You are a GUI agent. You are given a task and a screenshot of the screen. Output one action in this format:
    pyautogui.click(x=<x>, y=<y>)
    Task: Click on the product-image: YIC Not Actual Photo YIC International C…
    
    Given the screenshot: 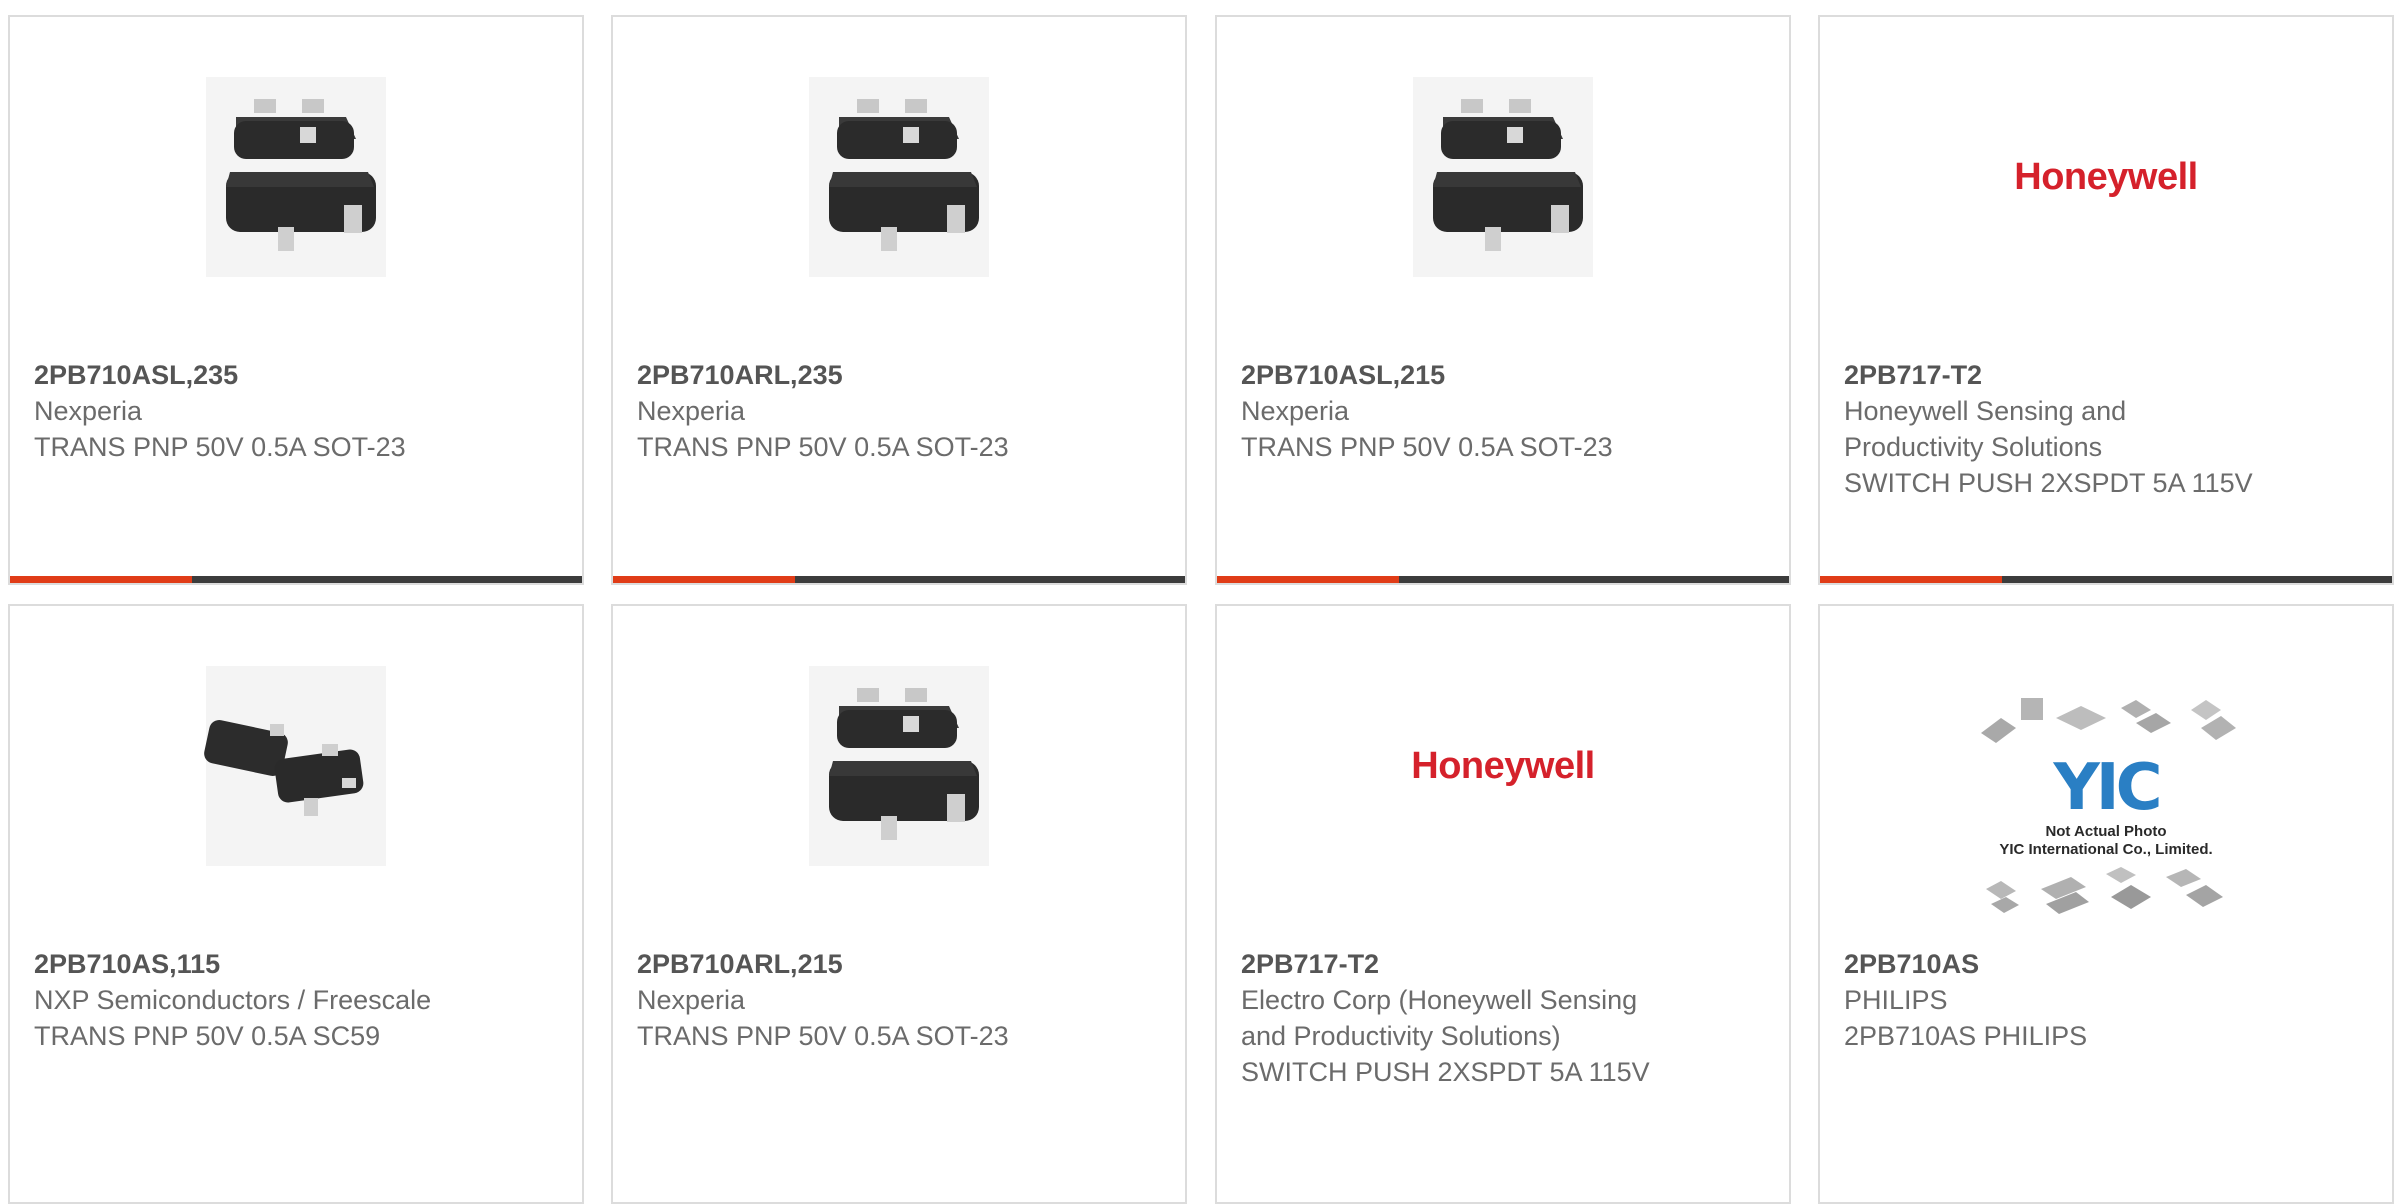 What is the action you would take?
    pyautogui.click(x=2106, y=806)
    